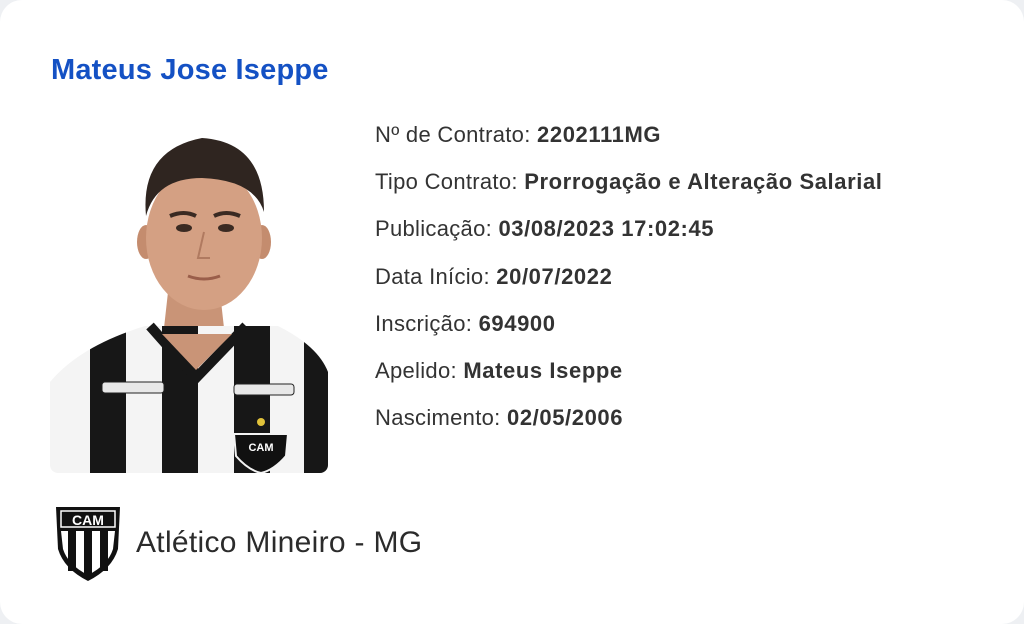 This screenshot has width=1024, height=624. I want to click on detail-value: 03/08/2023 17:02:45, so click(606, 229).